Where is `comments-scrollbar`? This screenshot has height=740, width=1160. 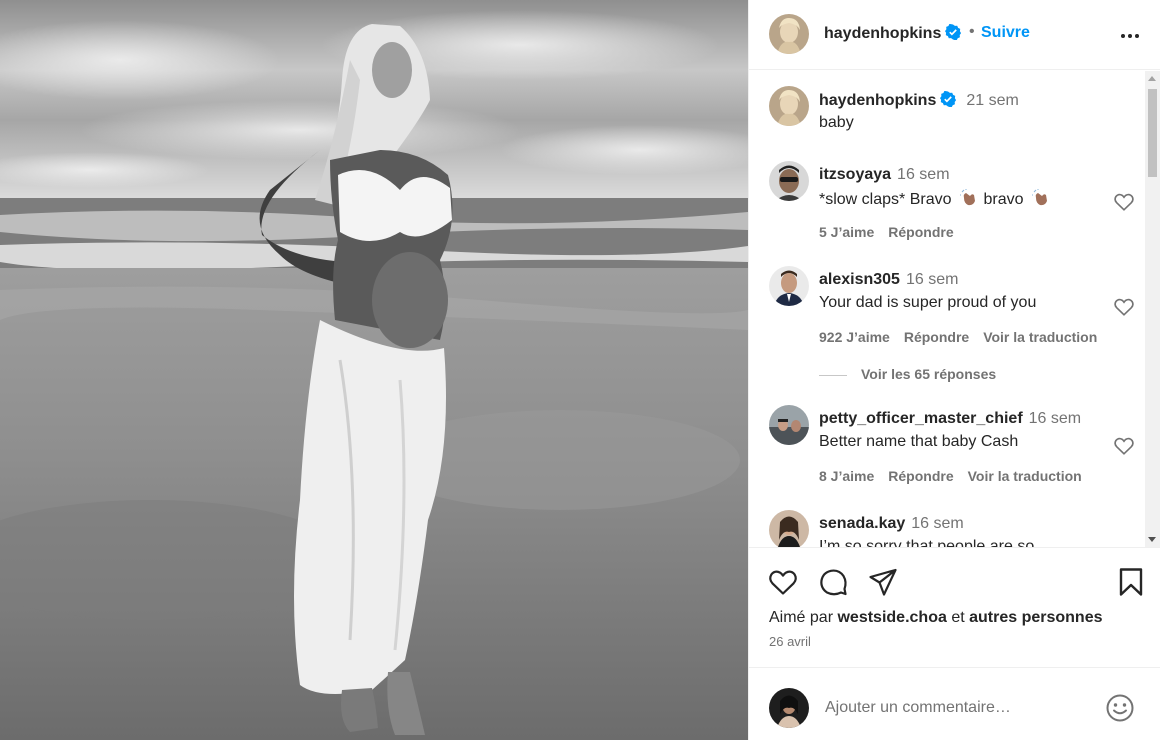
comments-scrollbar is located at coordinates (1152, 309).